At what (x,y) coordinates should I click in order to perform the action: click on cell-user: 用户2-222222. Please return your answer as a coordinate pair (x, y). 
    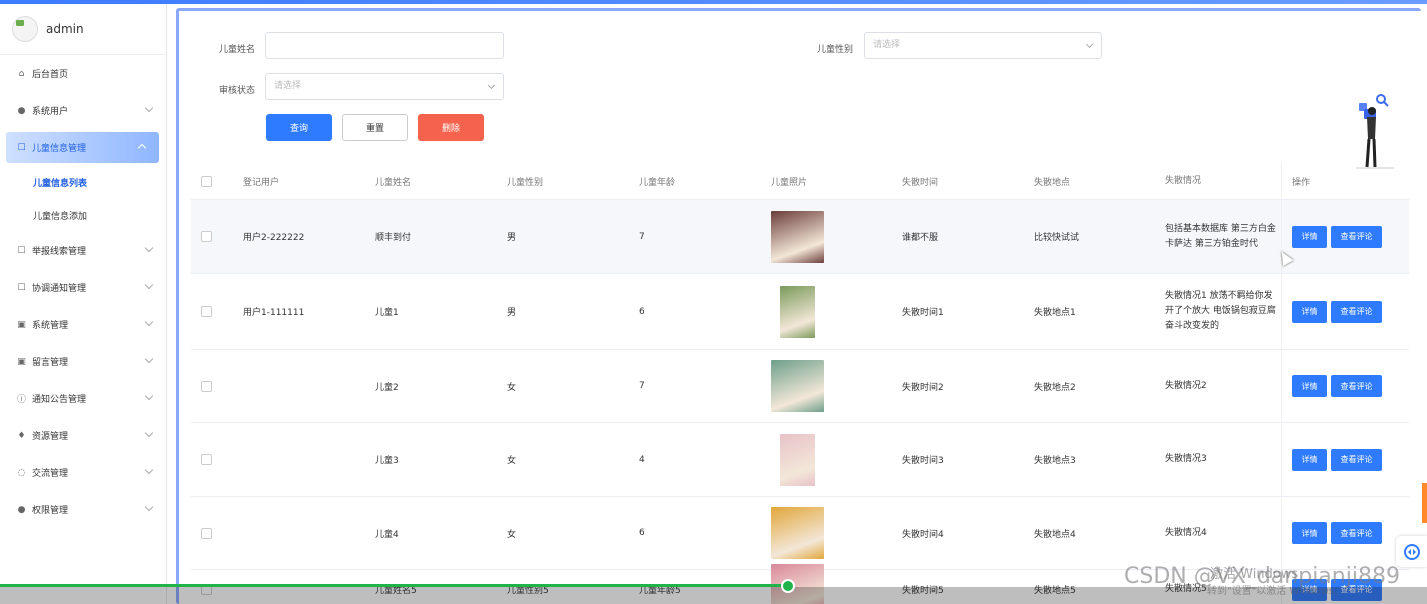
    Looking at the image, I should click on (274, 238).